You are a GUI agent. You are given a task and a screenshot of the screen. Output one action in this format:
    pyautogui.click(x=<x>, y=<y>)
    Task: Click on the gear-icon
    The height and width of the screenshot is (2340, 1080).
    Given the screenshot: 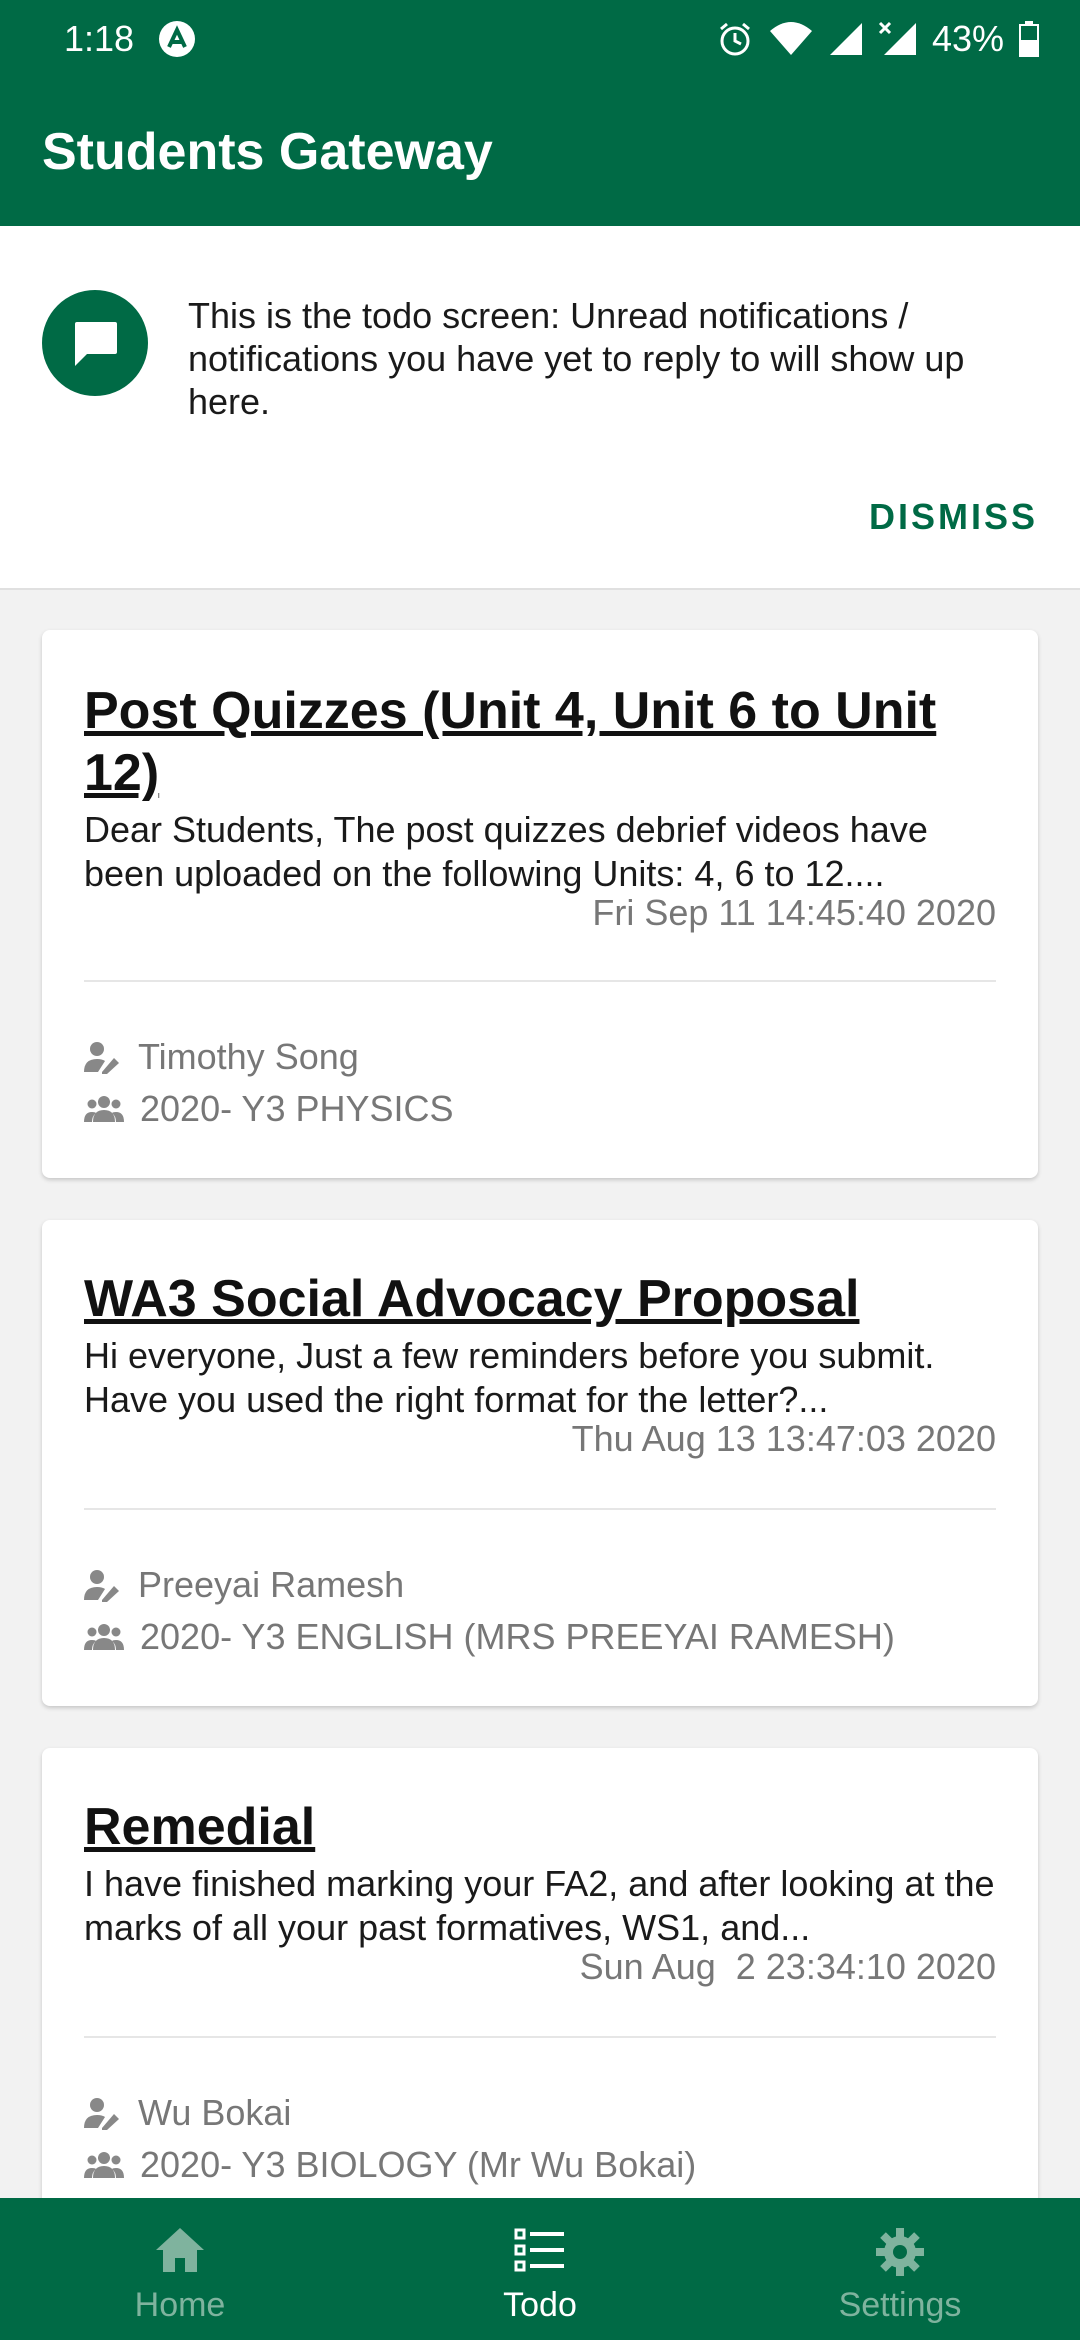 What is the action you would take?
    pyautogui.click(x=900, y=2252)
    